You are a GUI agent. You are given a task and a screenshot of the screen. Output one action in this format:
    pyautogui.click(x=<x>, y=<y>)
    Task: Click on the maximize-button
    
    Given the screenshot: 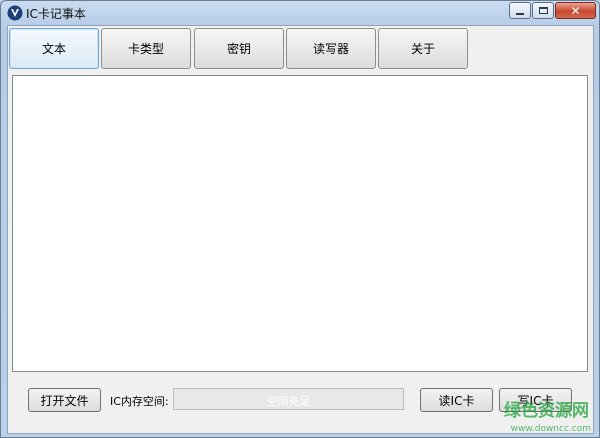 What is the action you would take?
    pyautogui.click(x=543, y=10)
    